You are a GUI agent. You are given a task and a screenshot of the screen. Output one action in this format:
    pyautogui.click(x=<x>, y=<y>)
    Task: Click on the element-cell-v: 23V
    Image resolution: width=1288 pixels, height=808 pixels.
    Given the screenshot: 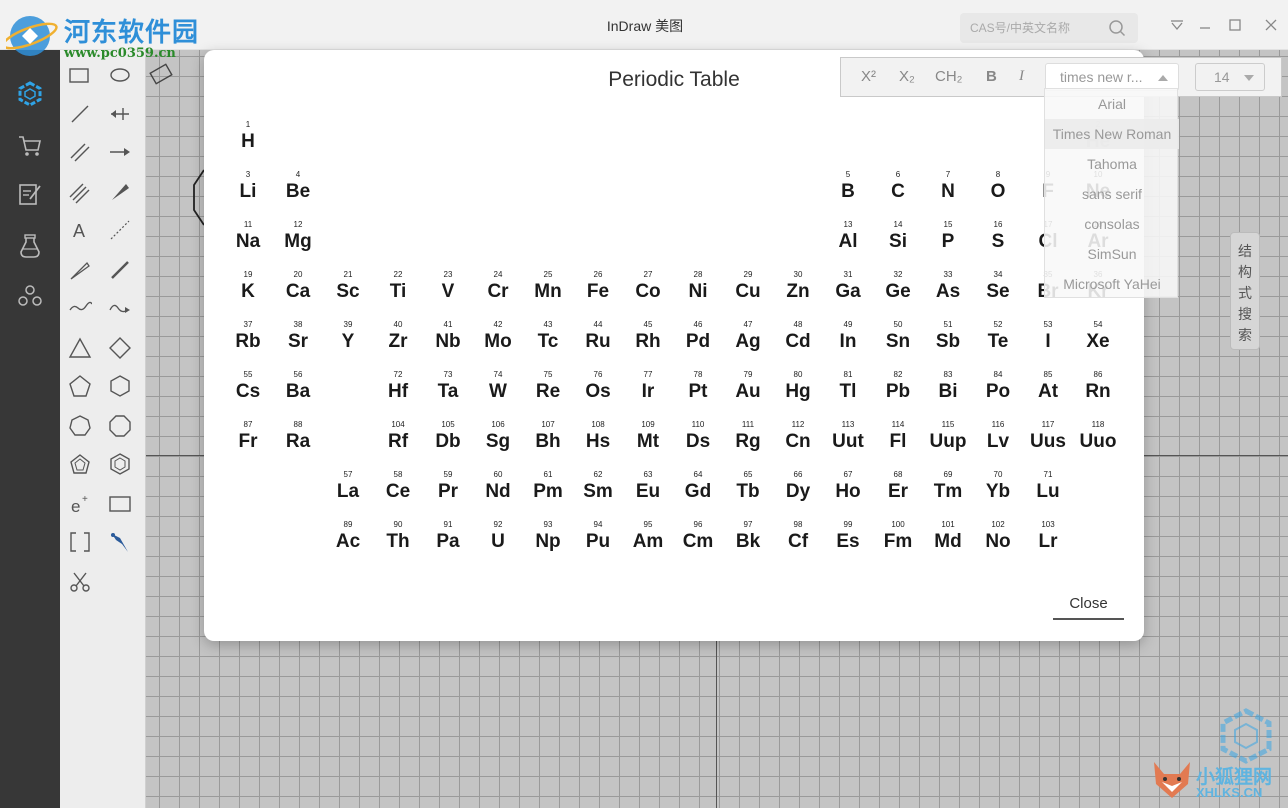 What is the action you would take?
    pyautogui.click(x=448, y=295)
    